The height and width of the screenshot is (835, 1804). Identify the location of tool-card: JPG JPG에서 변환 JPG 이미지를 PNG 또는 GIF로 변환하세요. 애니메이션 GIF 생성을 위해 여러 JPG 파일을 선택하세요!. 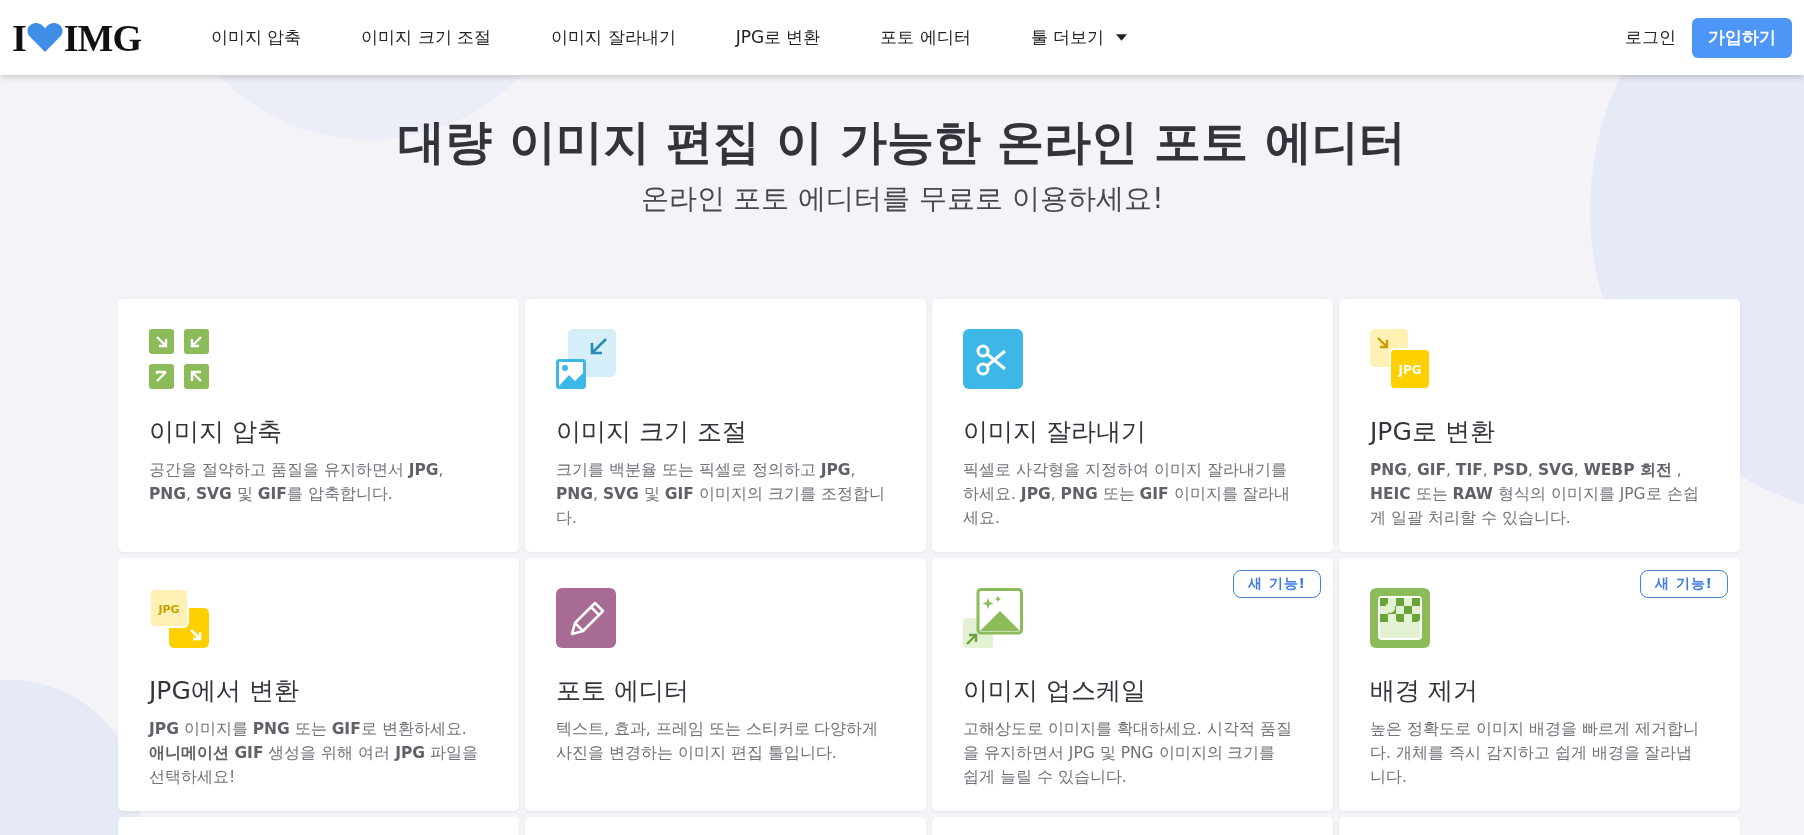
(318, 684).